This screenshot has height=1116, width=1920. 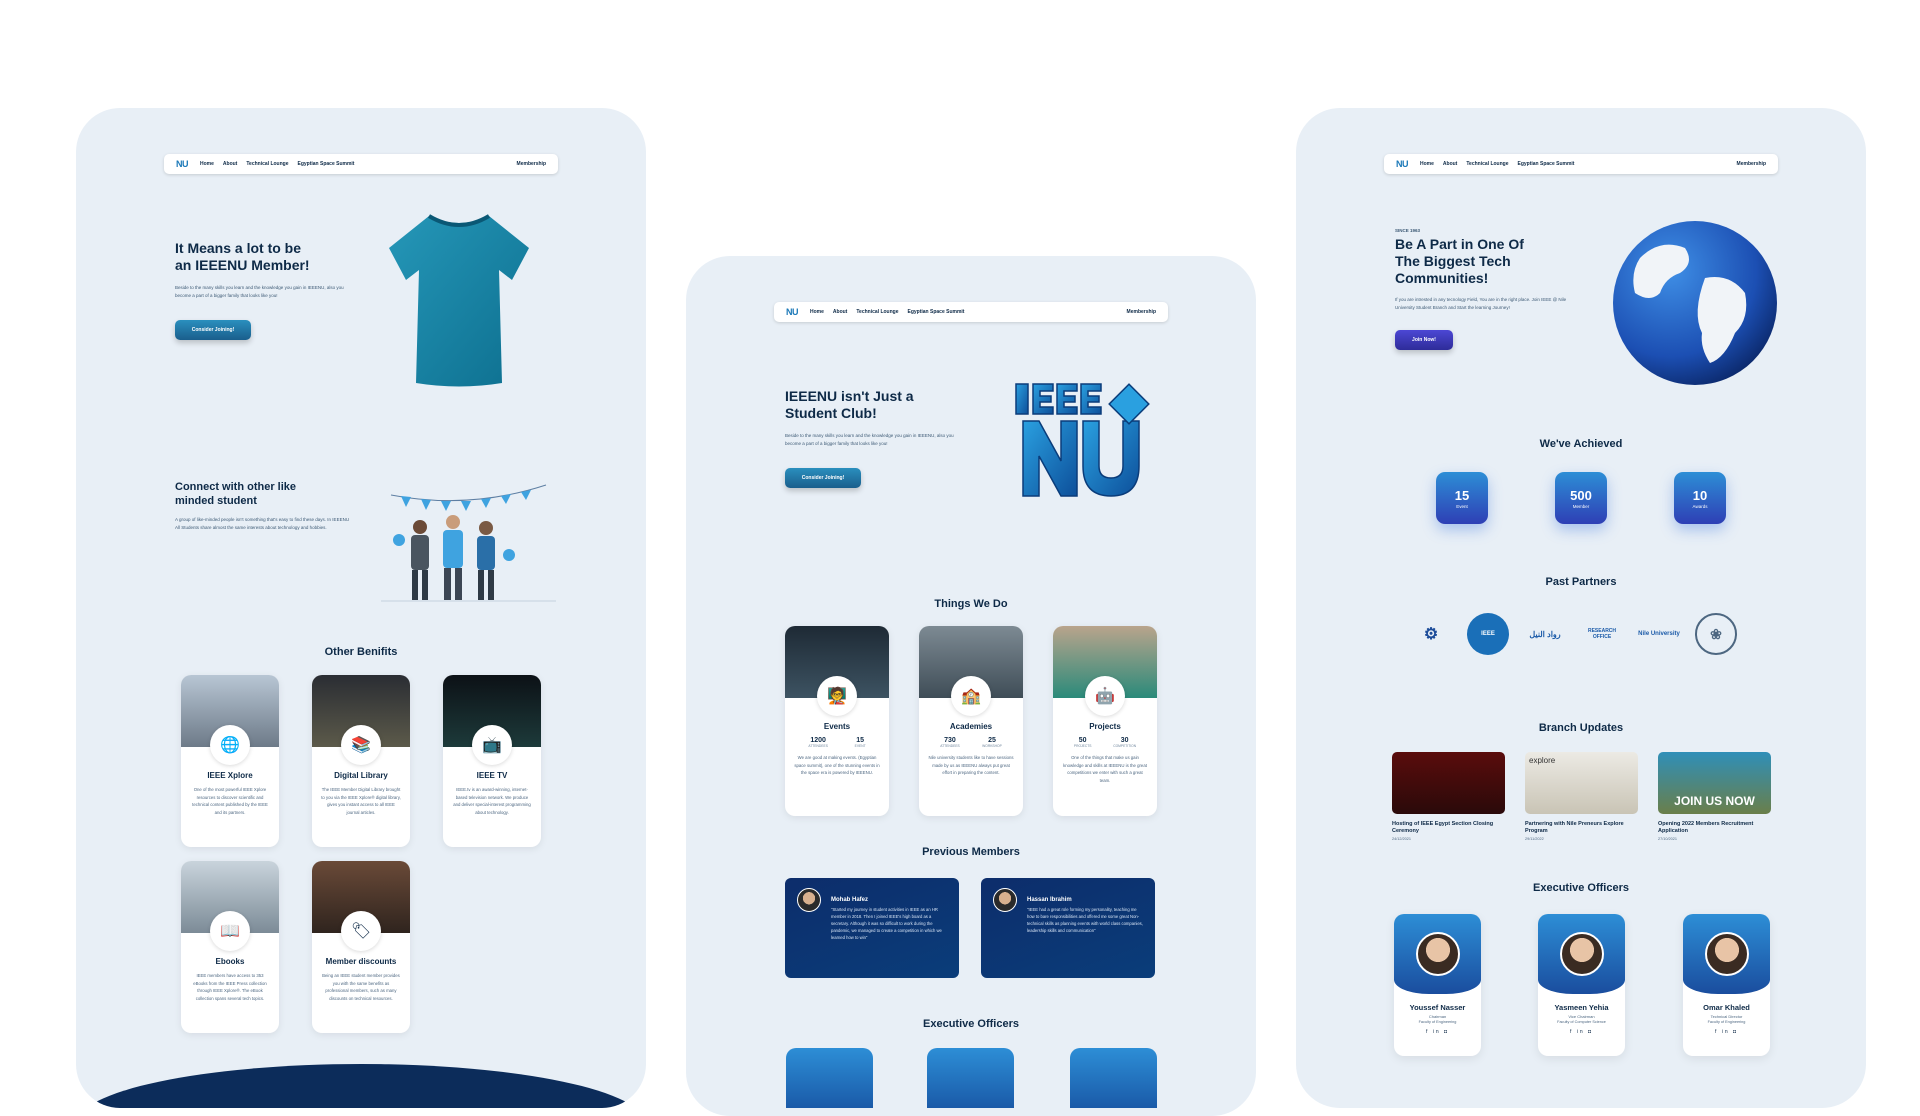 I want to click on card-stats: 50 PROJECTS 30 COMPETITION, so click(x=1105, y=742).